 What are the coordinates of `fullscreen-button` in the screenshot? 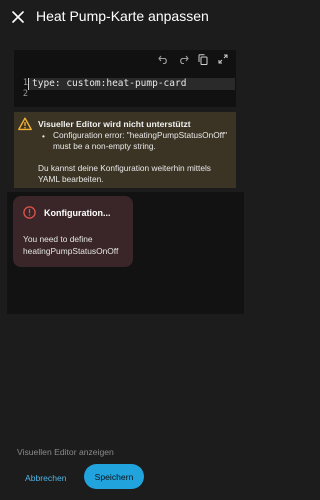 It's located at (223, 59).